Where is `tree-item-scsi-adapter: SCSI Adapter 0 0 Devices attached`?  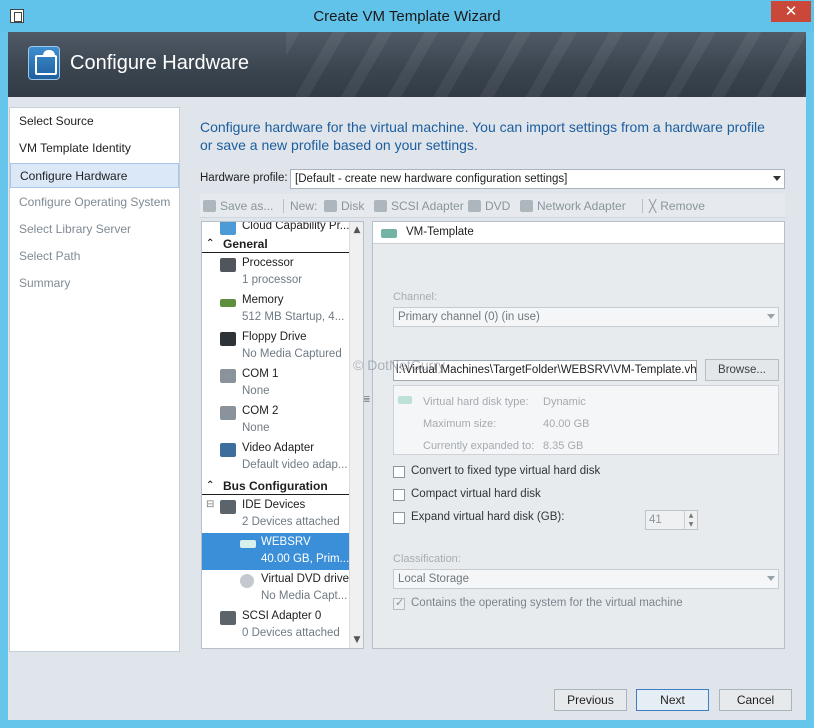 tree-item-scsi-adapter: SCSI Adapter 0 0 Devices attached is located at coordinates (275, 625).